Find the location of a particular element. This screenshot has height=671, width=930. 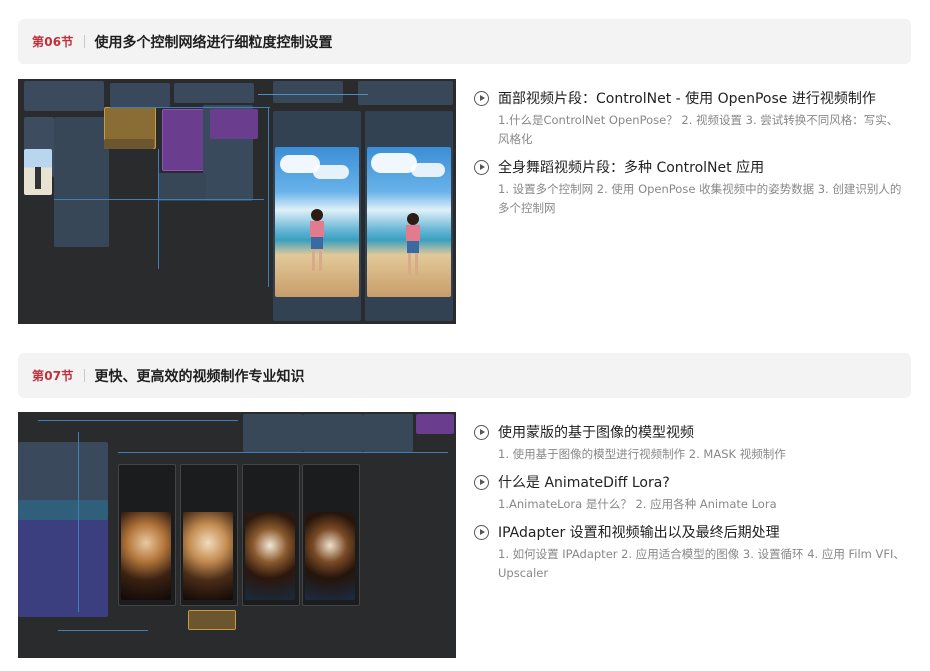

lesson-description: 1. 使用基于图像的模型进行视频制作 2. MASK 视频制作 is located at coordinates (642, 454).